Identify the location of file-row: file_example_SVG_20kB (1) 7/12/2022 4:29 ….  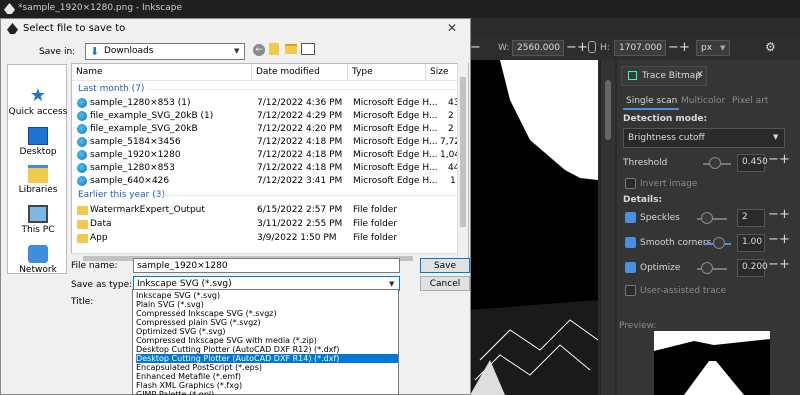
(265, 116).